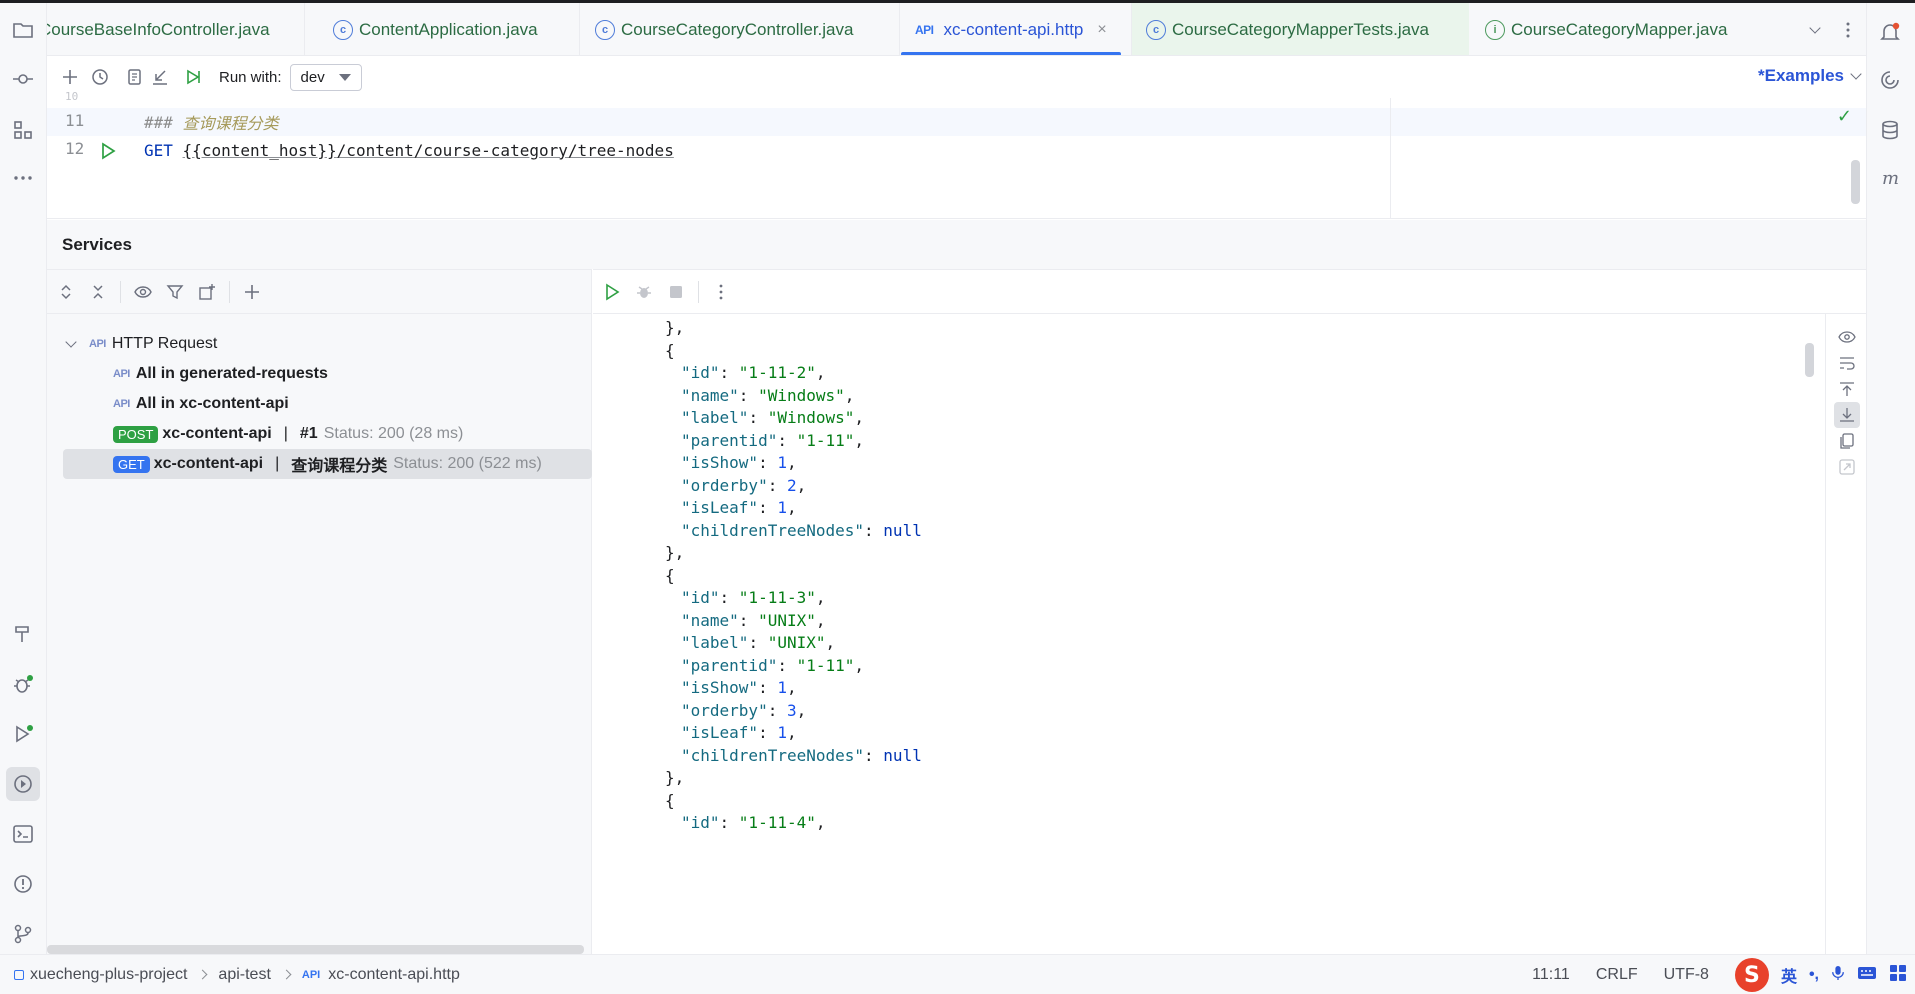  What do you see at coordinates (1855, 182) in the screenshot?
I see `editor-scrollbar` at bounding box center [1855, 182].